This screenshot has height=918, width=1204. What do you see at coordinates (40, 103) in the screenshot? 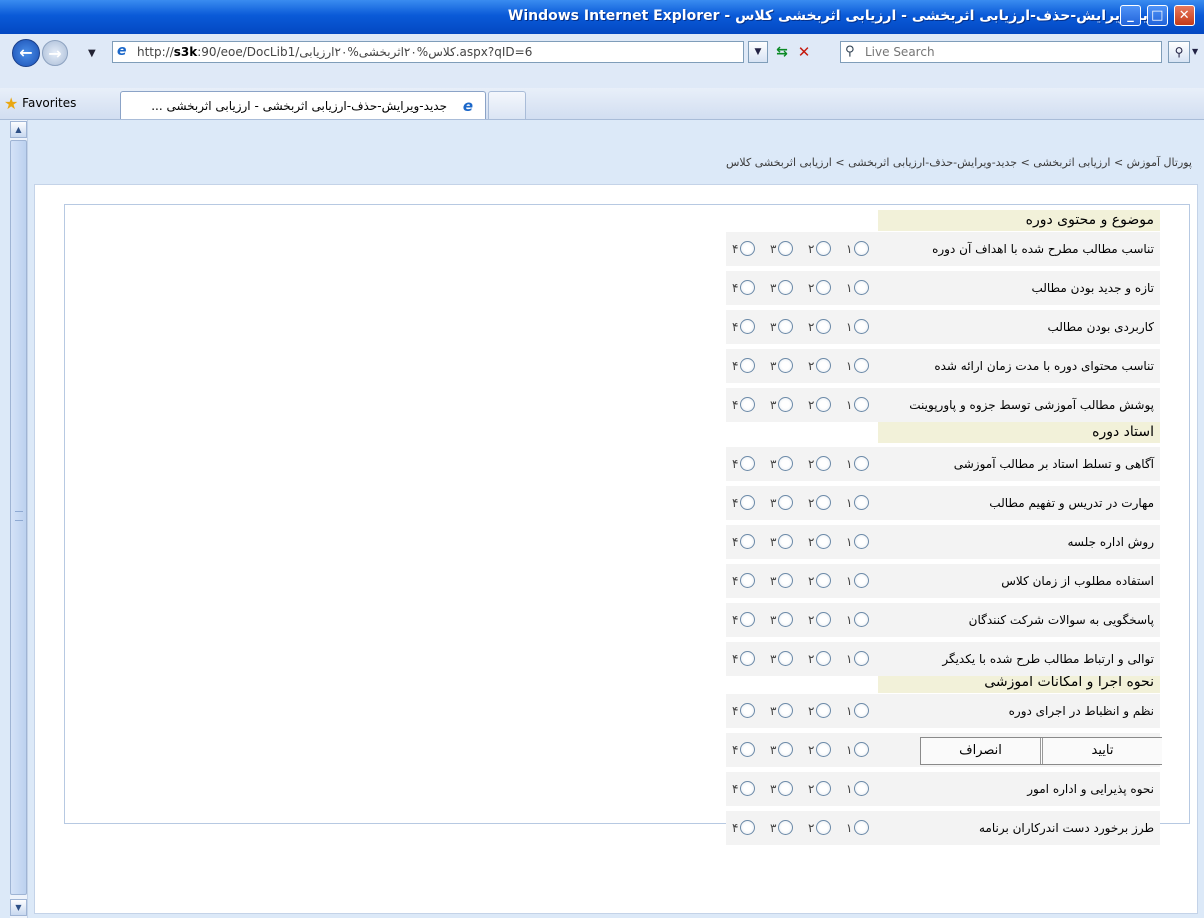
I see `favorites-button: ★ Favorites` at bounding box center [40, 103].